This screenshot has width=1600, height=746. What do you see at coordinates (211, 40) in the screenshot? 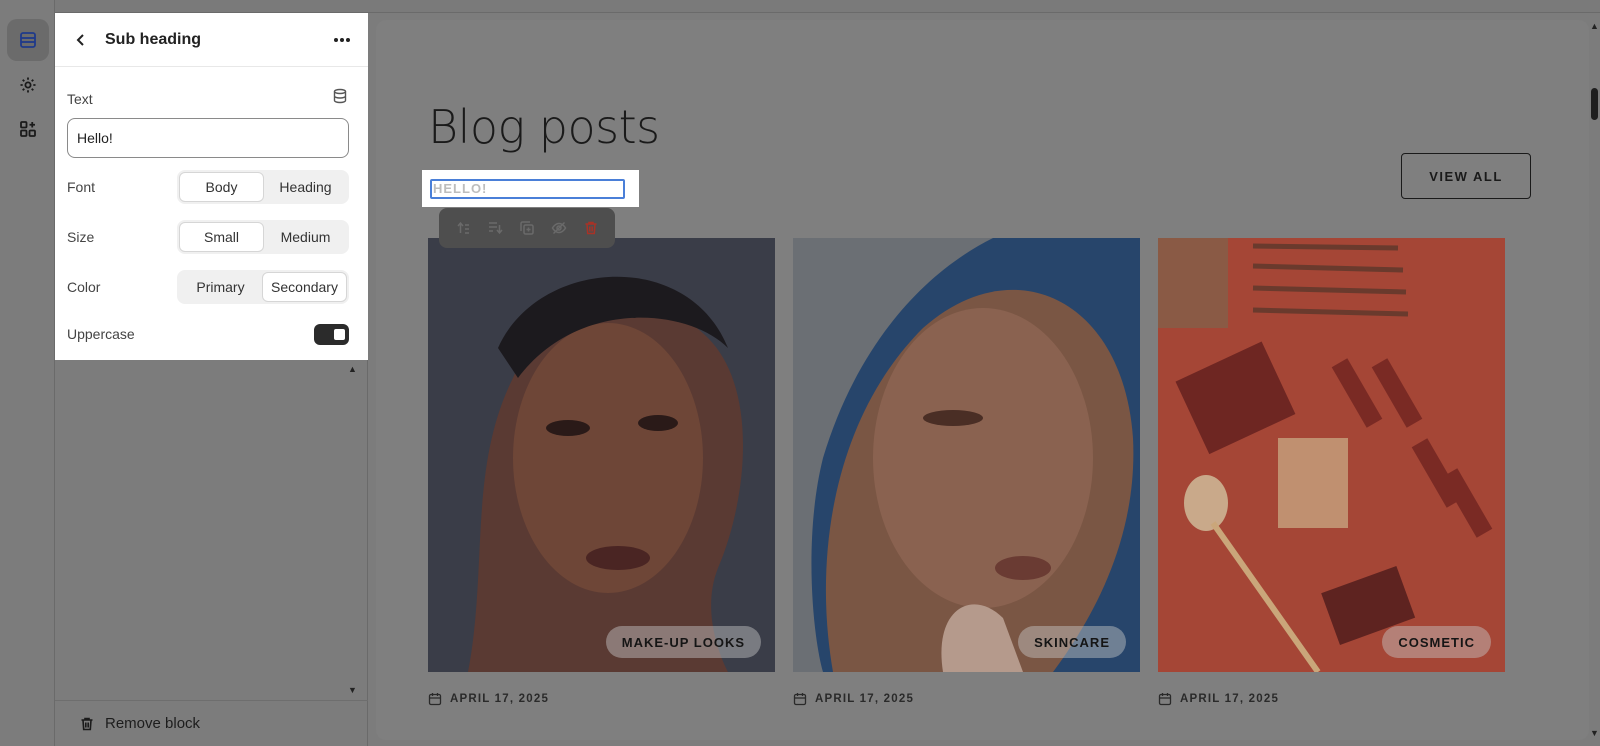
I see `panel-header: Sub heading` at bounding box center [211, 40].